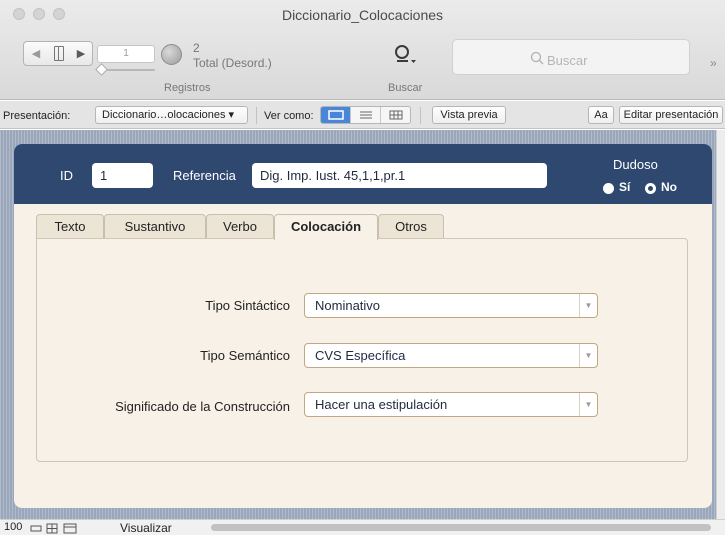  I want to click on construction-meaning-select: Hacer una estipulación ▼, so click(451, 404).